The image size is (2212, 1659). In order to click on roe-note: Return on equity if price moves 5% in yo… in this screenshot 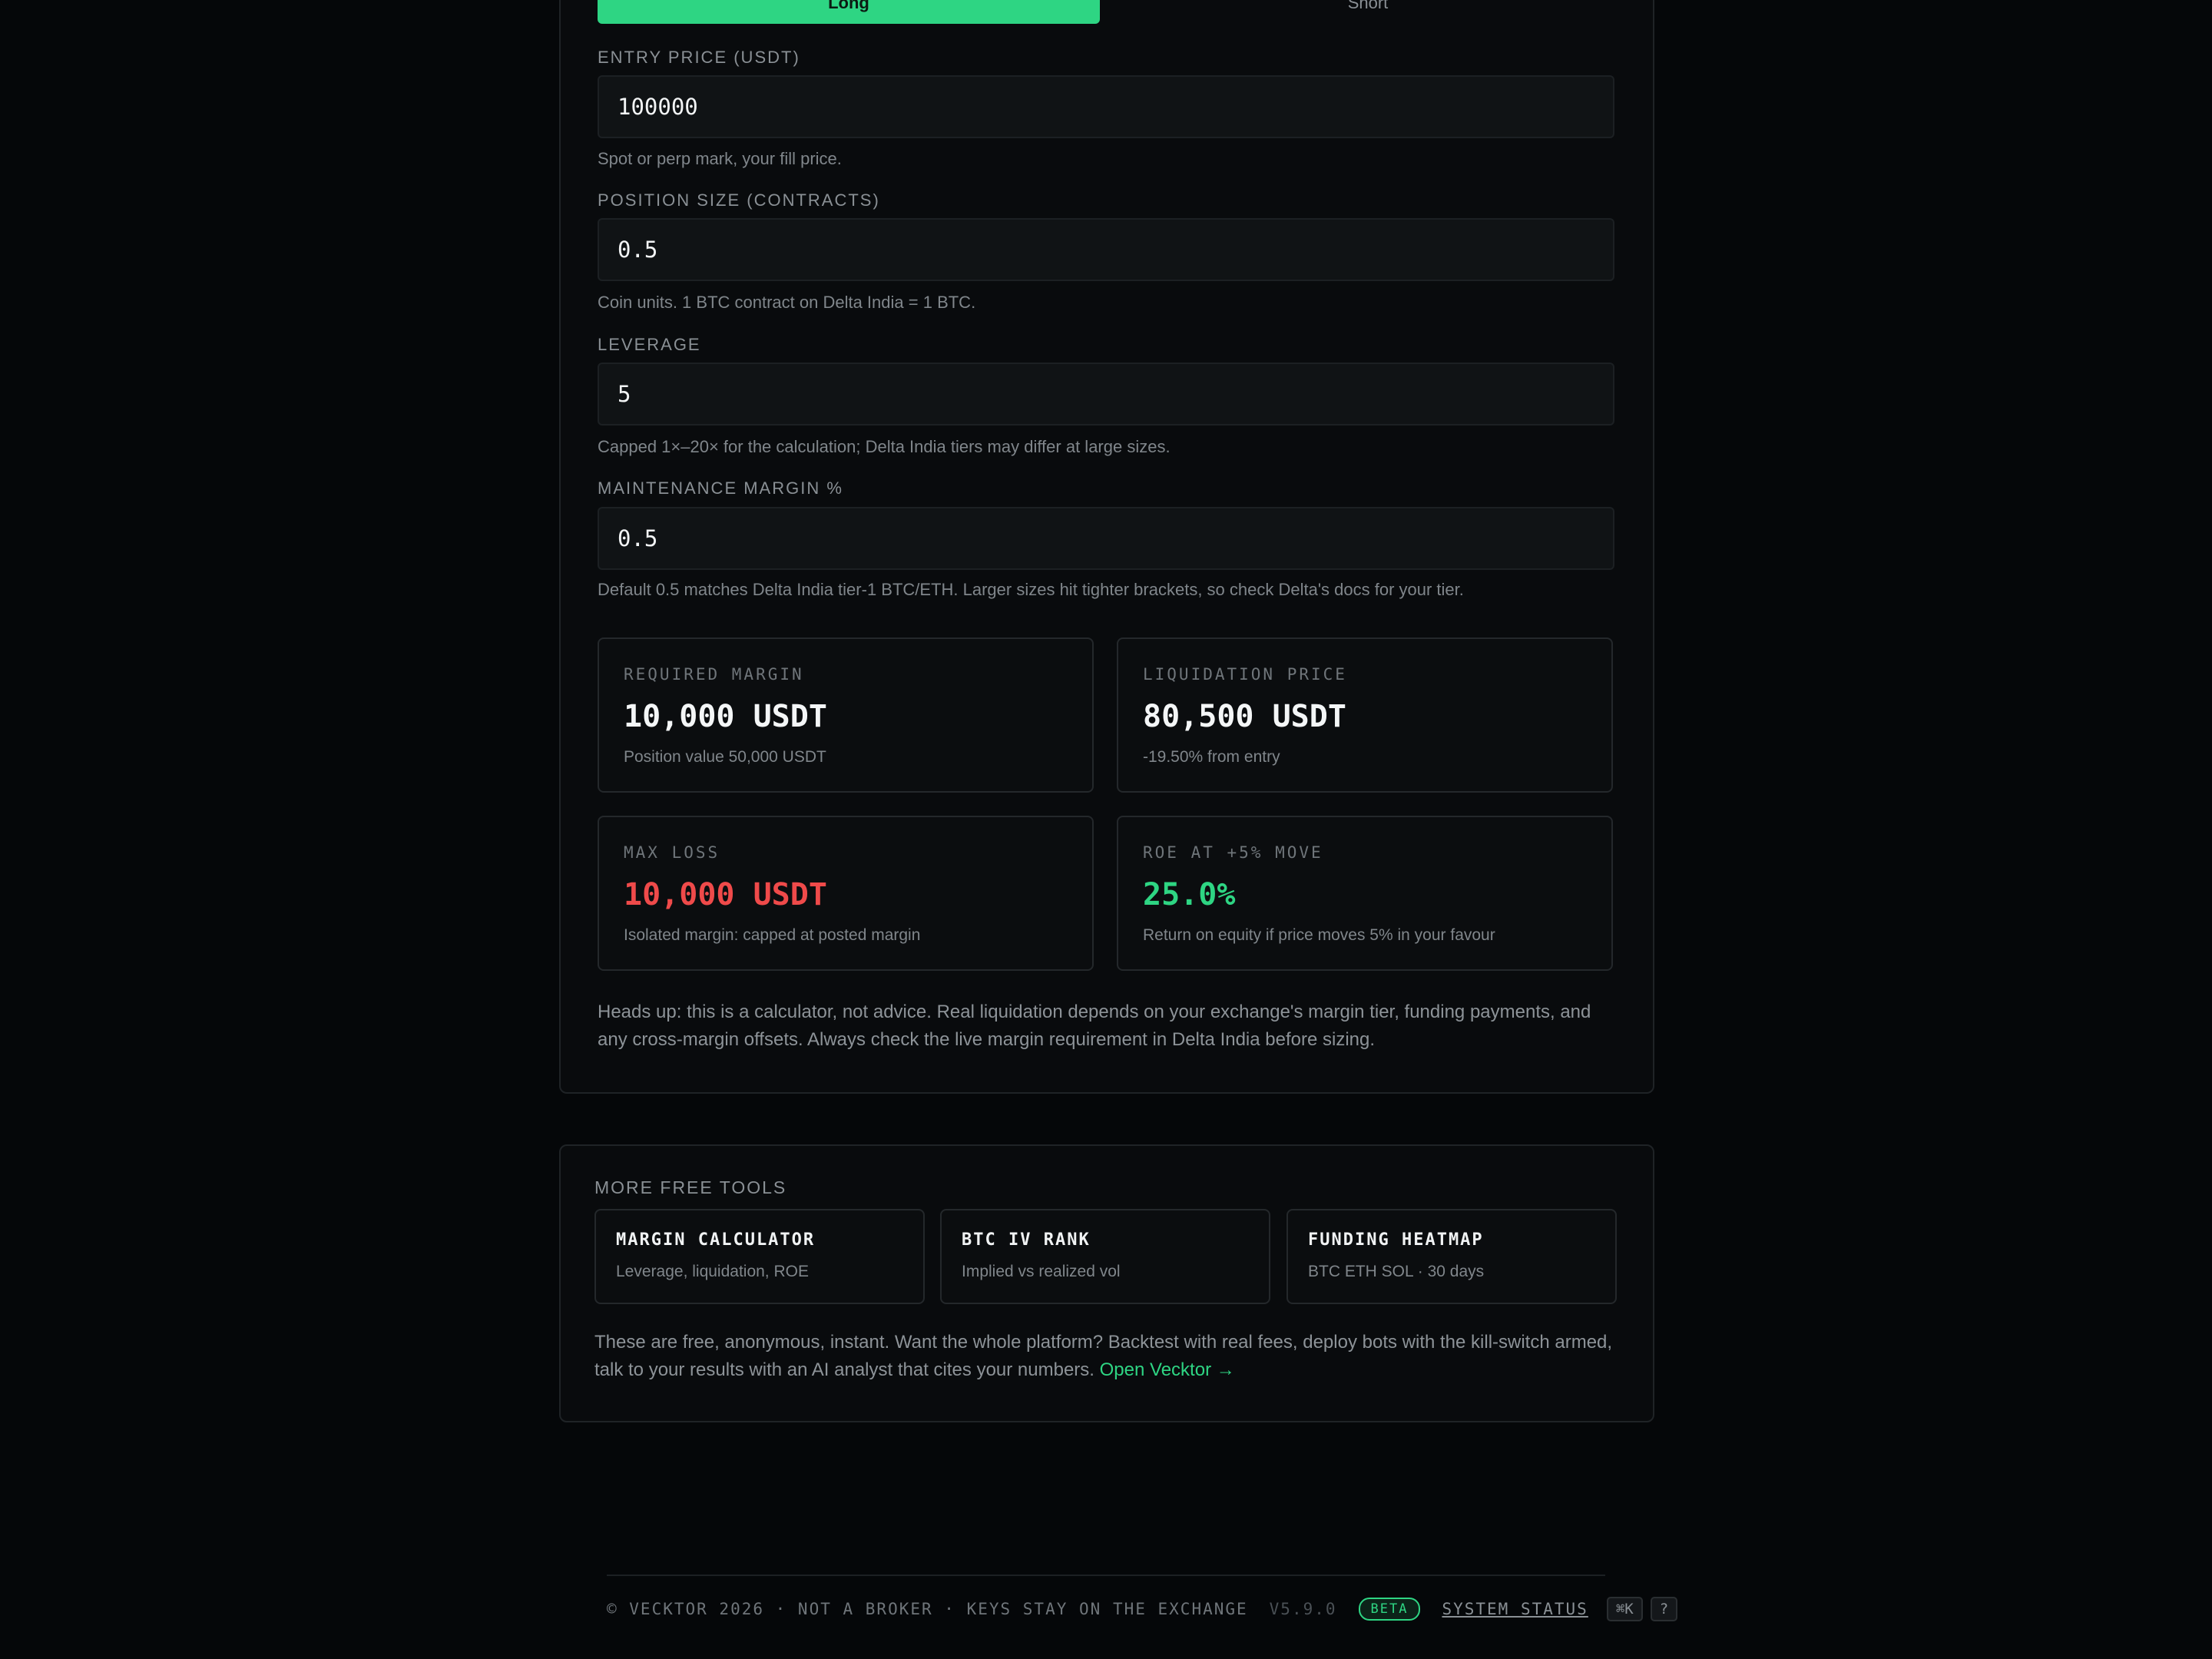, I will do `click(1319, 935)`.